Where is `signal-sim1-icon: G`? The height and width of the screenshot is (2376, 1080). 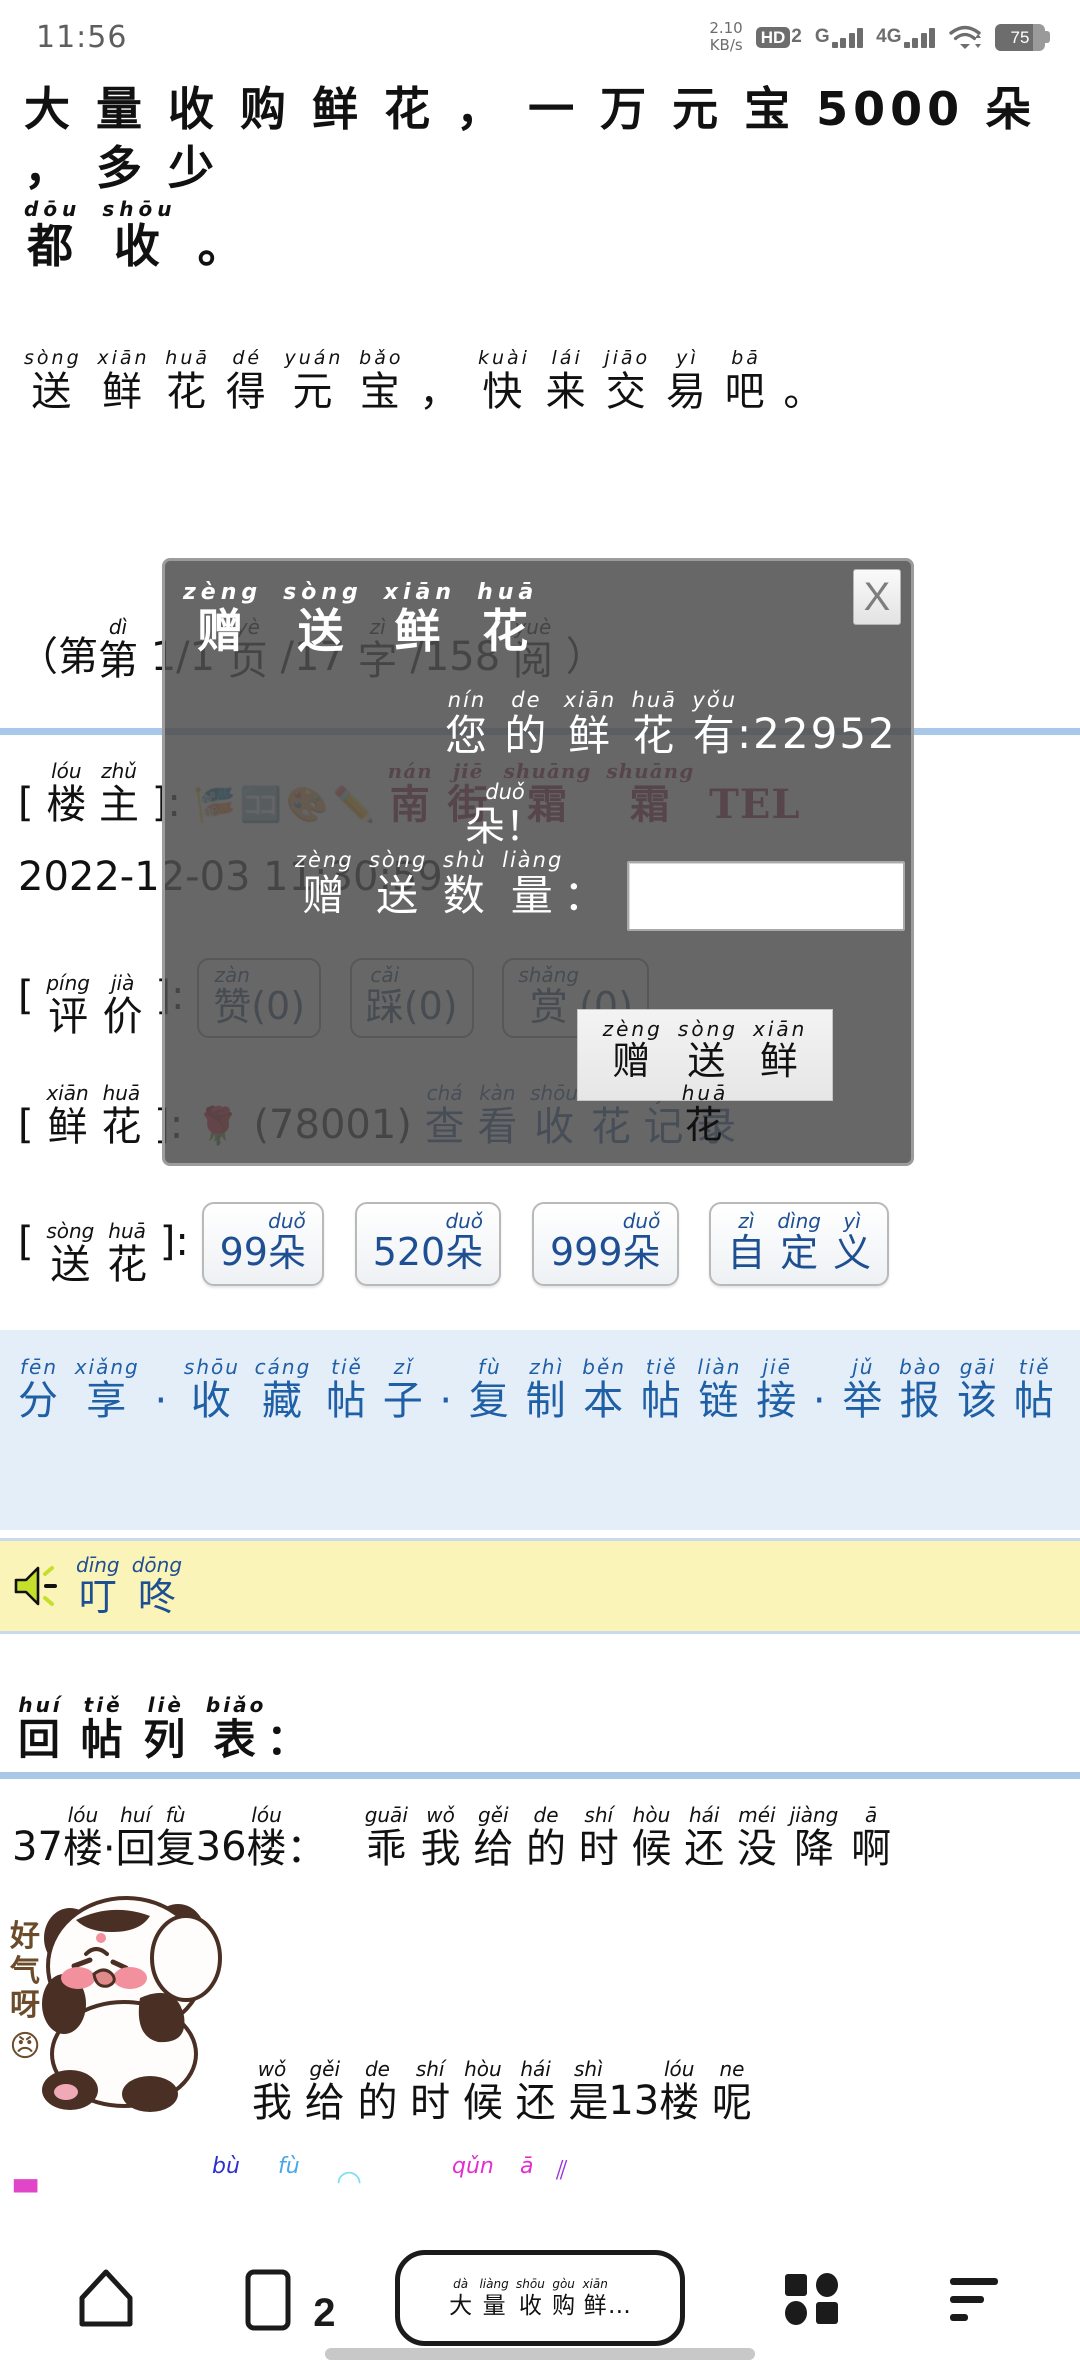 signal-sim1-icon: G is located at coordinates (839, 37).